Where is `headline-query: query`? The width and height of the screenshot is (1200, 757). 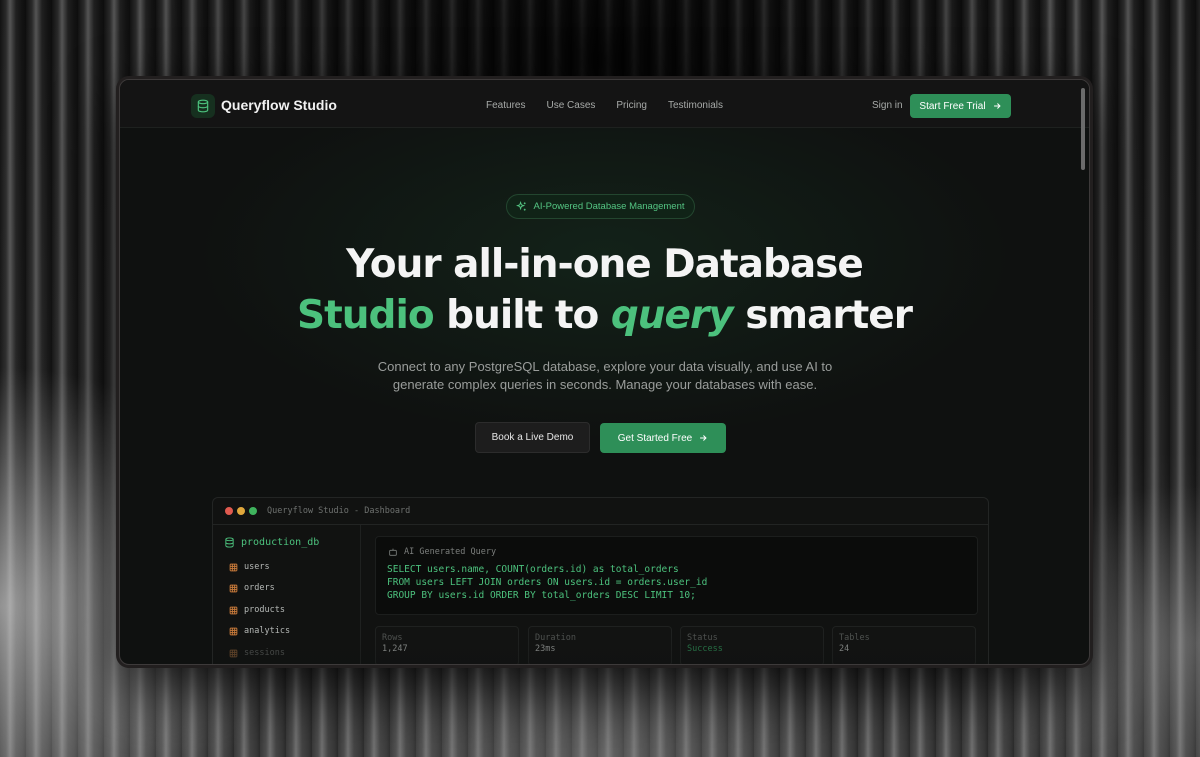
headline-query: query is located at coordinates (672, 315).